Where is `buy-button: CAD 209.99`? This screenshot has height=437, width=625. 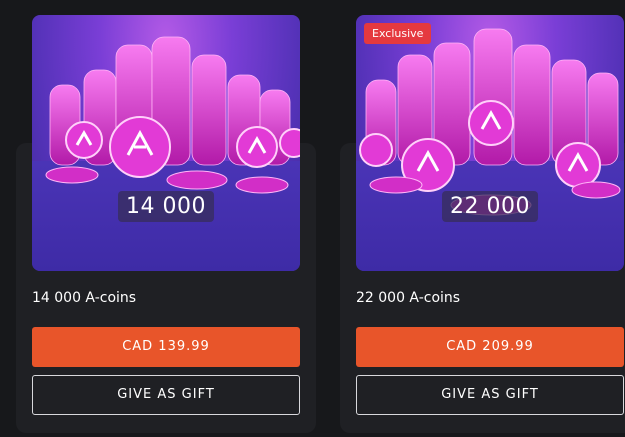 buy-button: CAD 209.99 is located at coordinates (490, 347).